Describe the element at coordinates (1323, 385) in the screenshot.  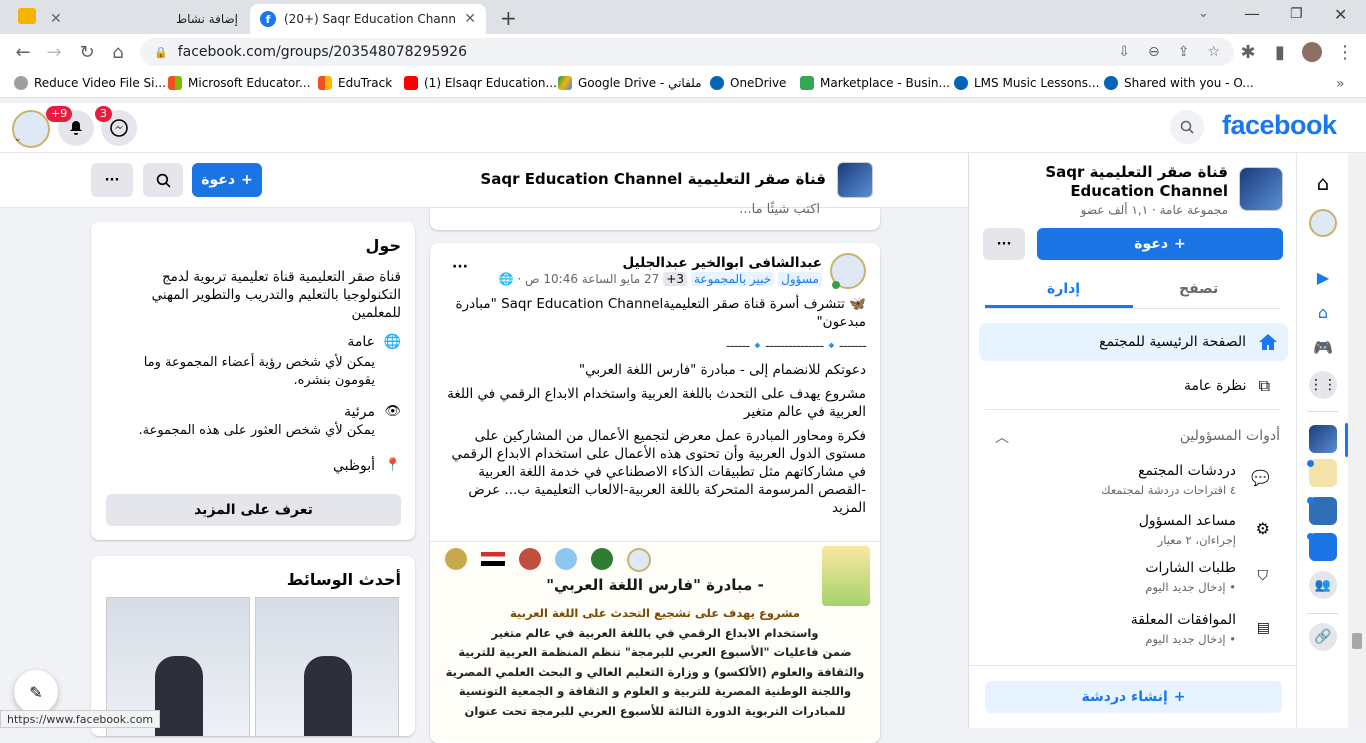
I see `apps-grid-icon: ⋮⋮` at that location.